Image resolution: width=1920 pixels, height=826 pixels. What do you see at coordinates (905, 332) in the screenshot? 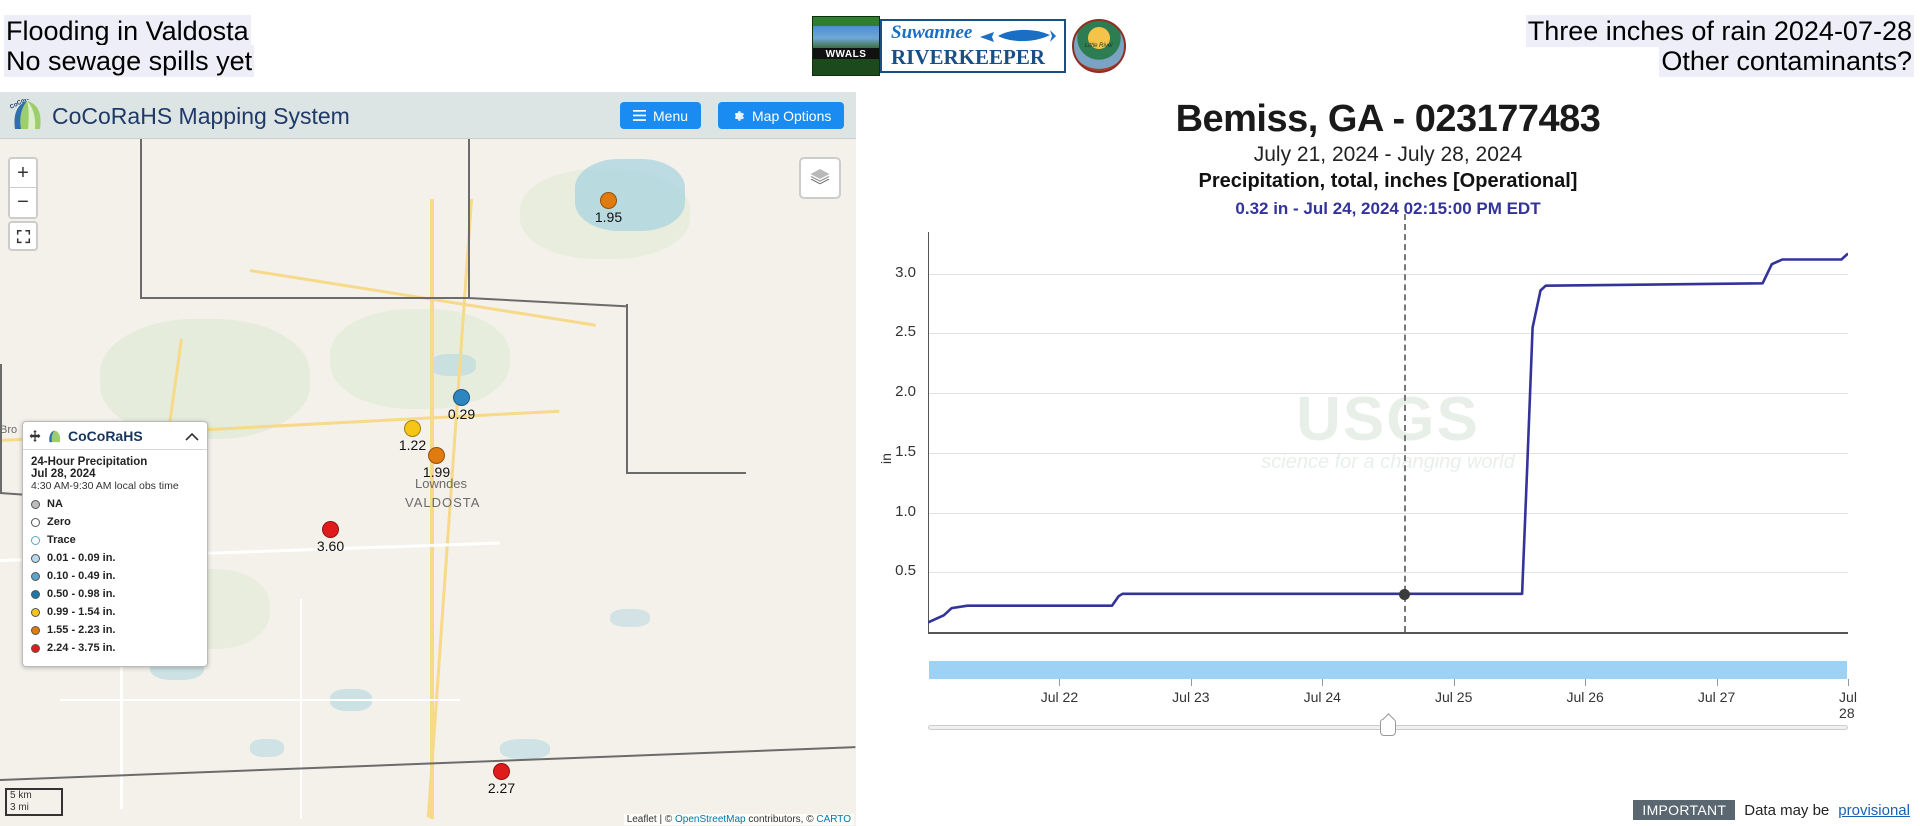
I see `y-axis-tick-label: 2.5` at bounding box center [905, 332].